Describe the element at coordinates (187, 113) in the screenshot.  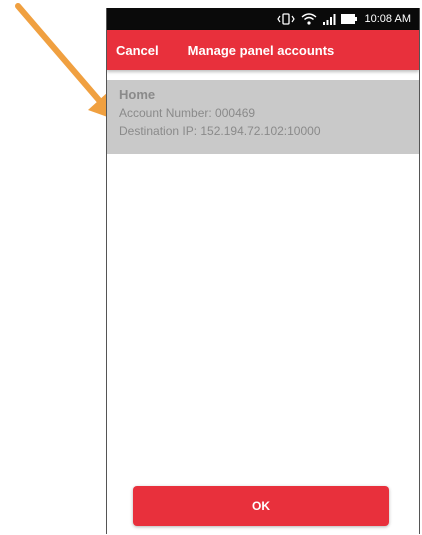
I see `account-number: Account Number: 000469` at that location.